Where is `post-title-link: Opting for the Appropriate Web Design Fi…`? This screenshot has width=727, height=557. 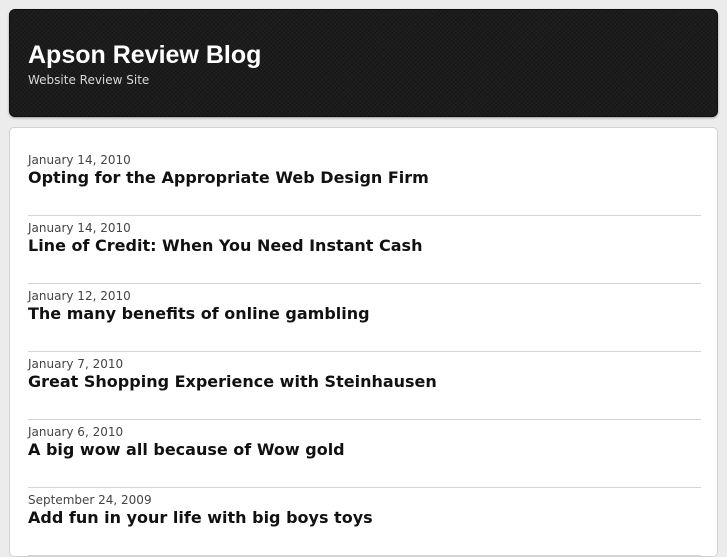 post-title-link: Opting for the Appropriate Web Design Fi… is located at coordinates (228, 178).